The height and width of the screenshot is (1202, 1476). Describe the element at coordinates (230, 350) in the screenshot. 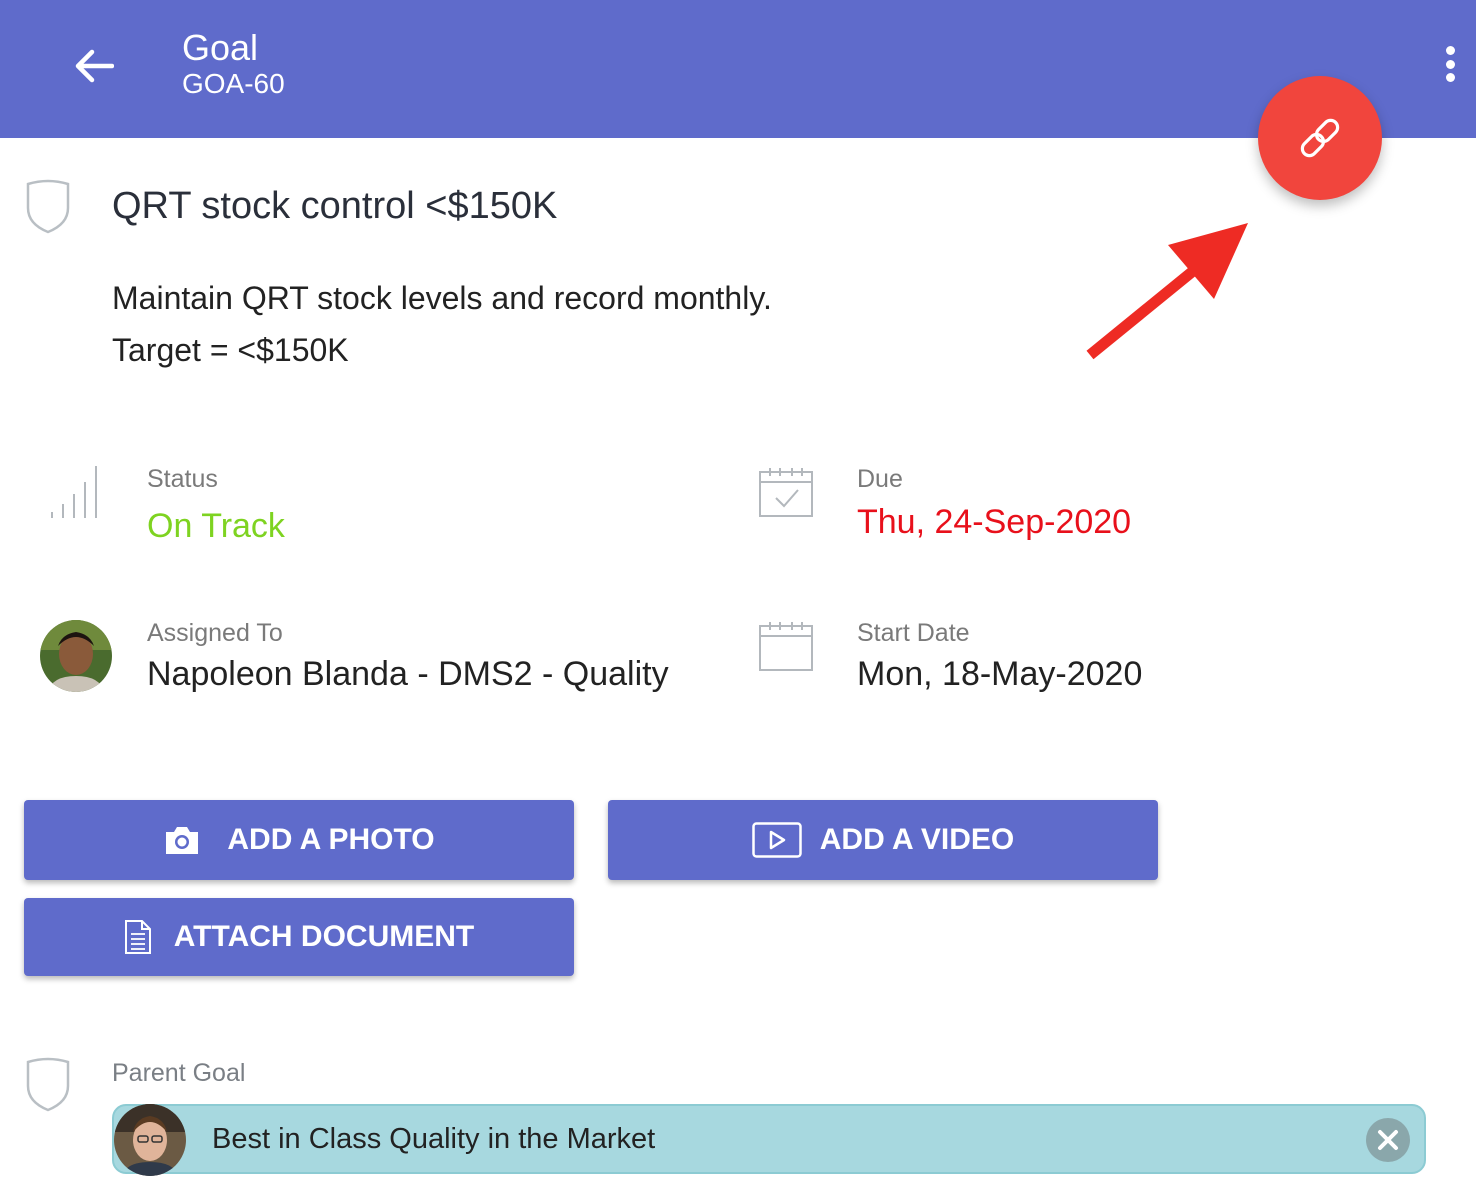

I see `description-line: Target = <$150K` at that location.